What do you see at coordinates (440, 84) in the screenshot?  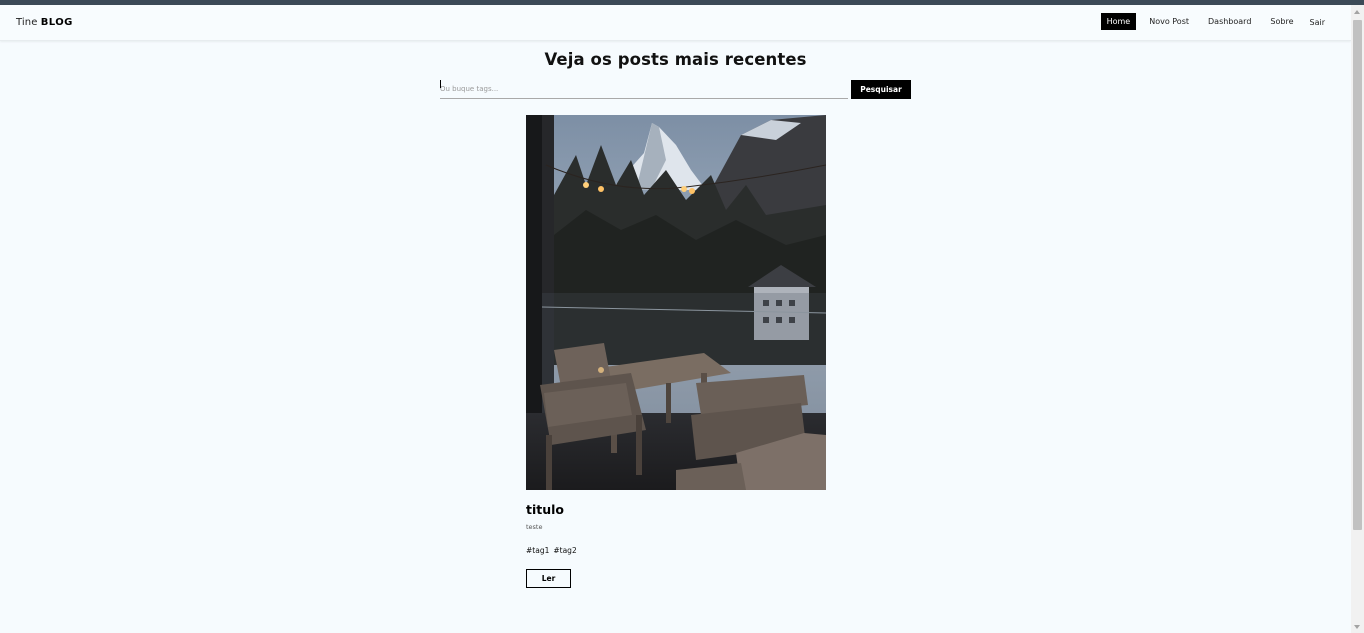 I see `text-caret` at bounding box center [440, 84].